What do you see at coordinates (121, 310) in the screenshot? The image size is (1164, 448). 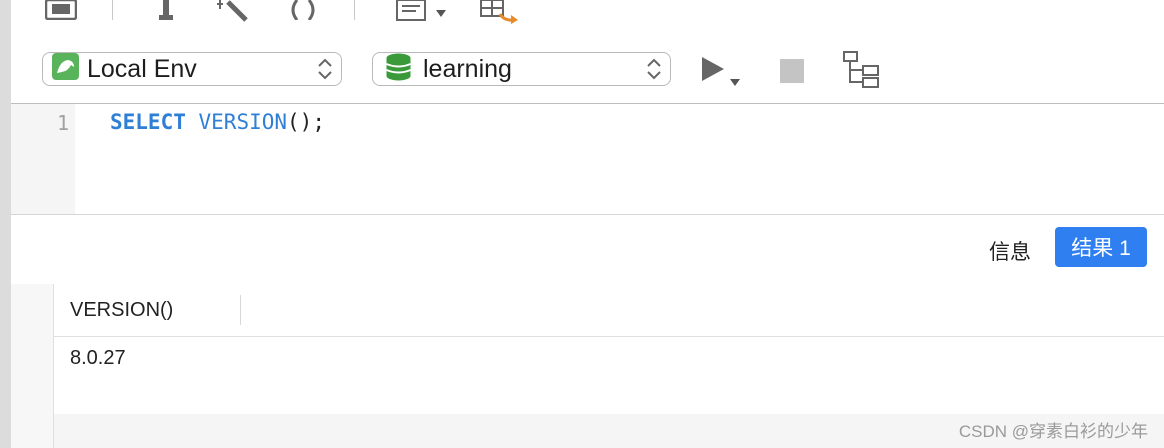 I see `column-header: VERSION()` at bounding box center [121, 310].